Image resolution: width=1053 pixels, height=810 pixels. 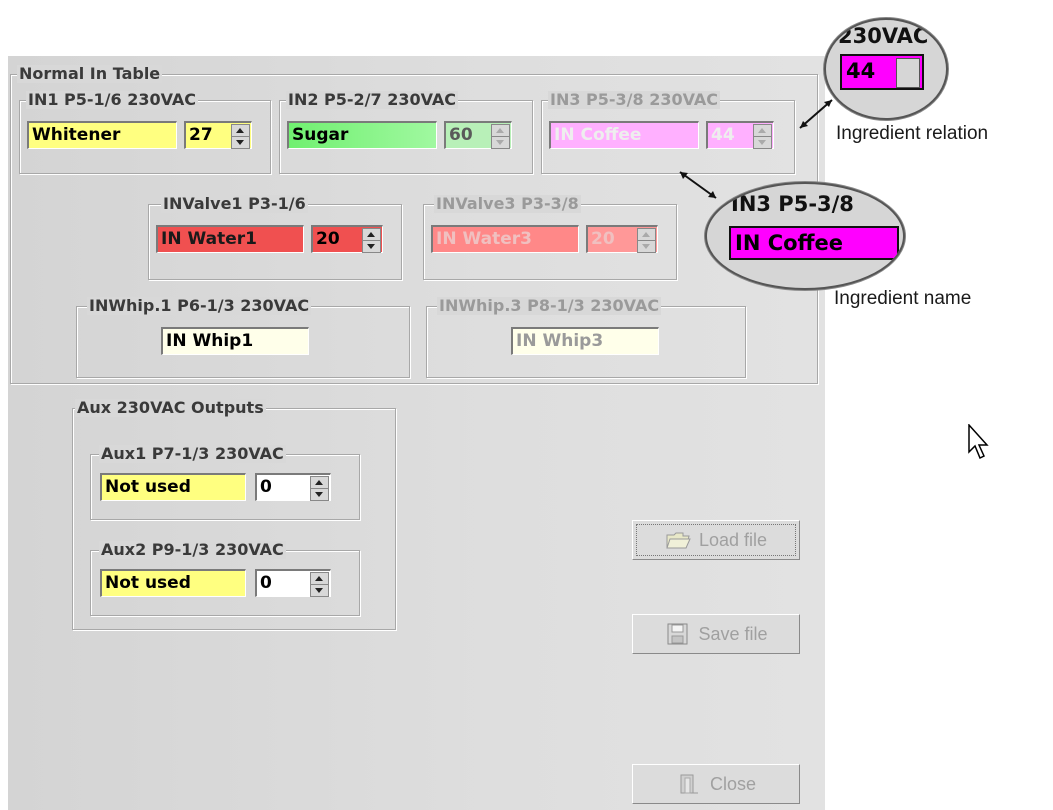 What do you see at coordinates (266, 583) in the screenshot?
I see `aux2-relation-value: 0` at bounding box center [266, 583].